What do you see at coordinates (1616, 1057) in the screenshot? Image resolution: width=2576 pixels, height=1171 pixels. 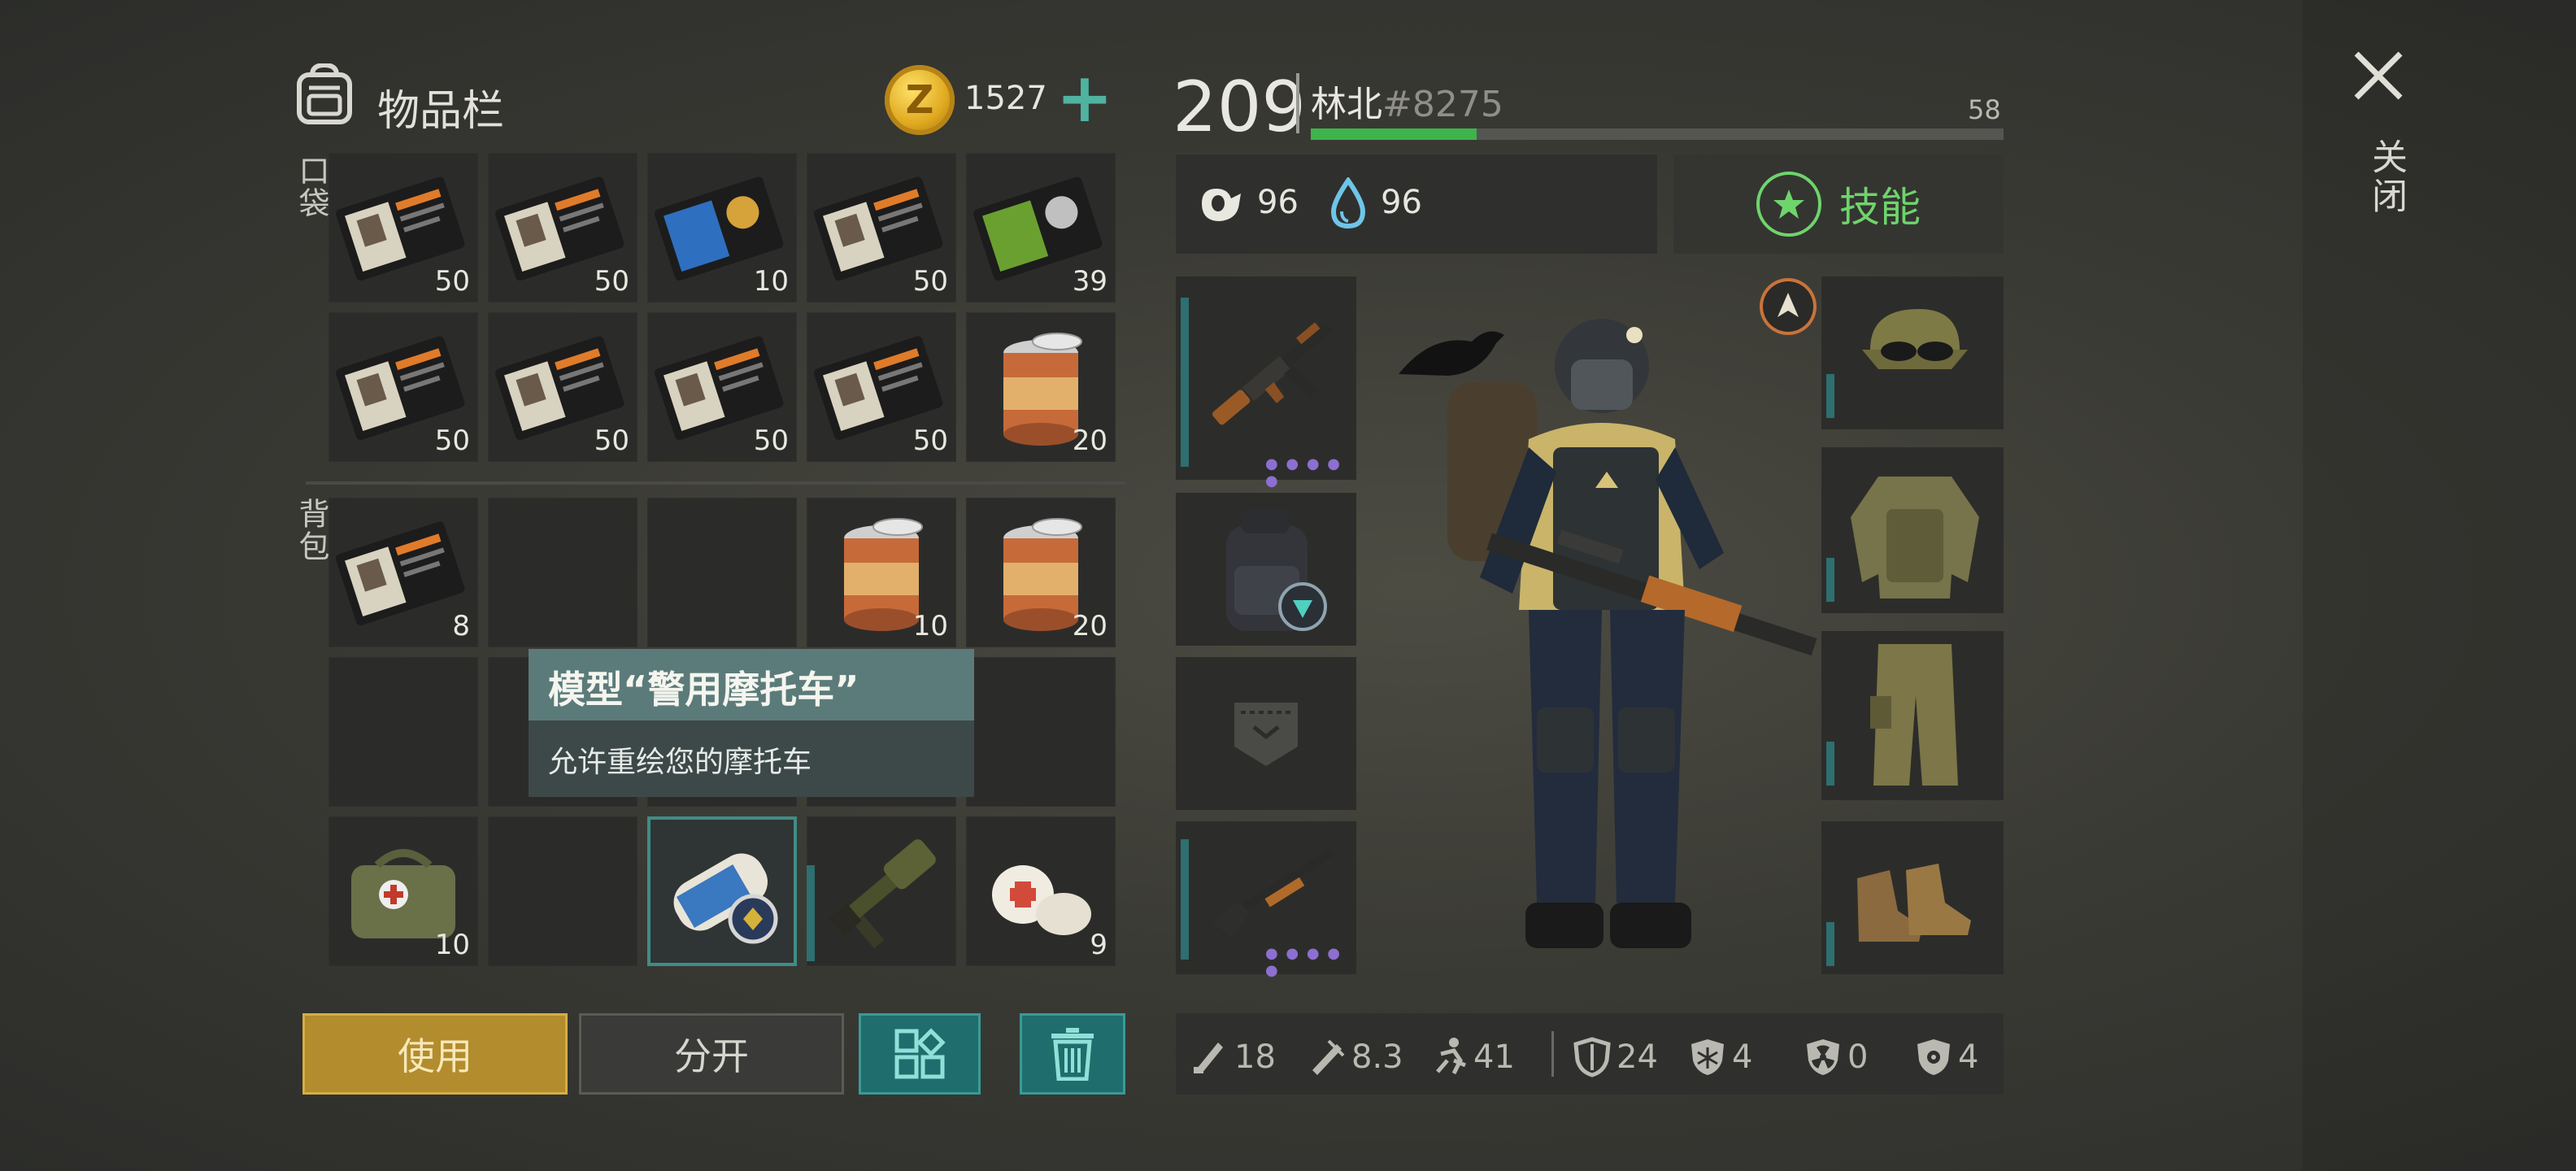 I see `stat-armor: 24` at bounding box center [1616, 1057].